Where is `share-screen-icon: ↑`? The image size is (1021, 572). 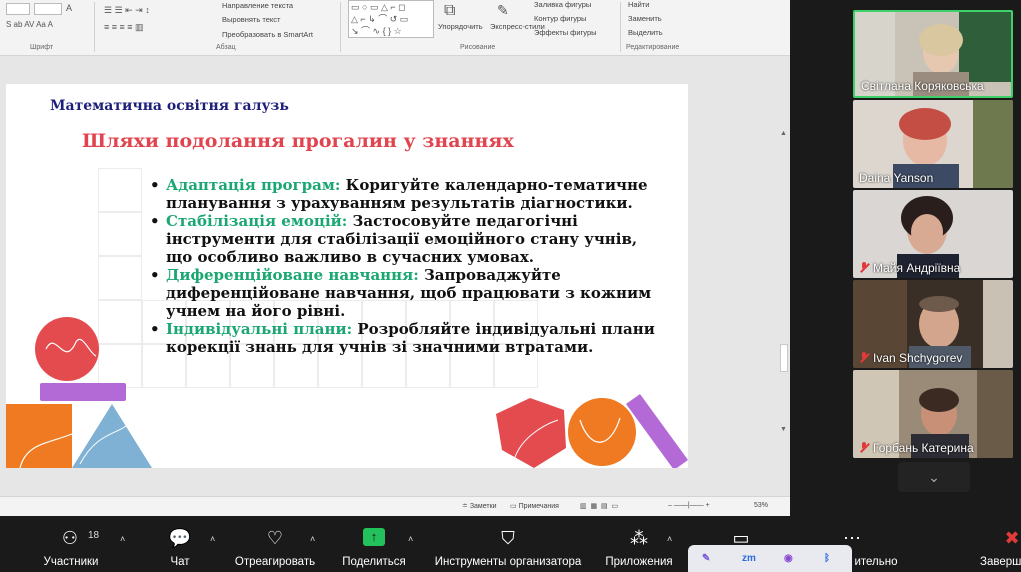
share-screen-icon: ↑ is located at coordinates (374, 537).